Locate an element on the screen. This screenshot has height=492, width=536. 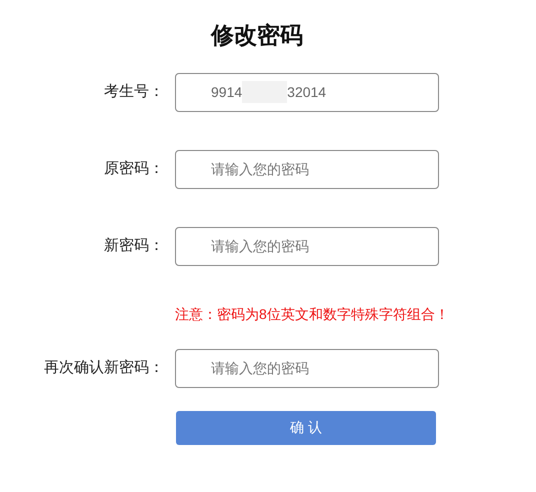
field-label: 新密码： is located at coordinates (134, 246).